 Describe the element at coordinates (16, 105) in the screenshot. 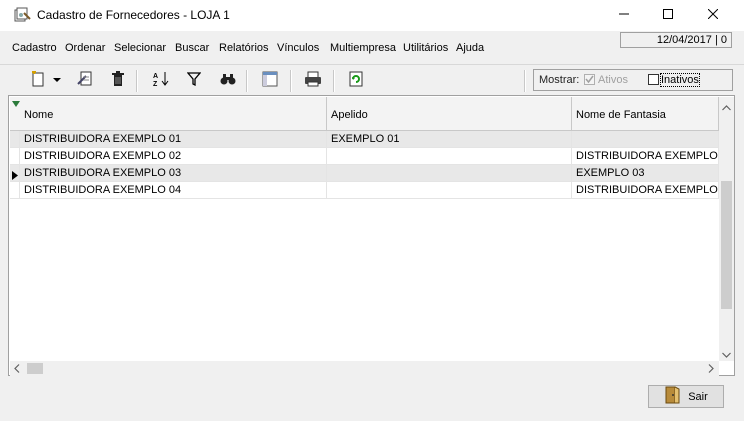

I see `filter-indicator-icon` at that location.